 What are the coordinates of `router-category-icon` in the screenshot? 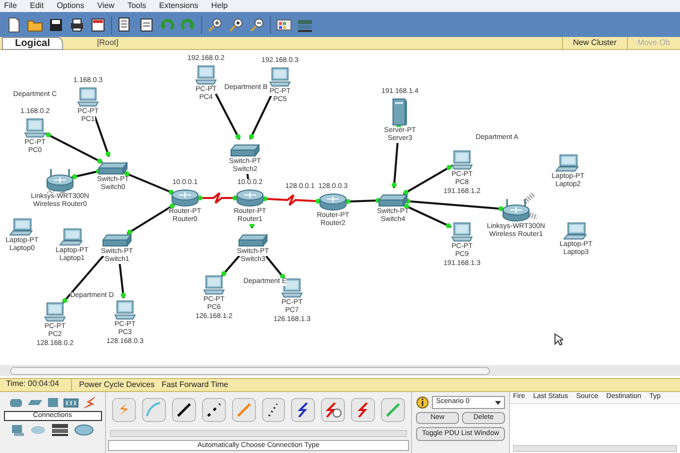 It's located at (15, 402).